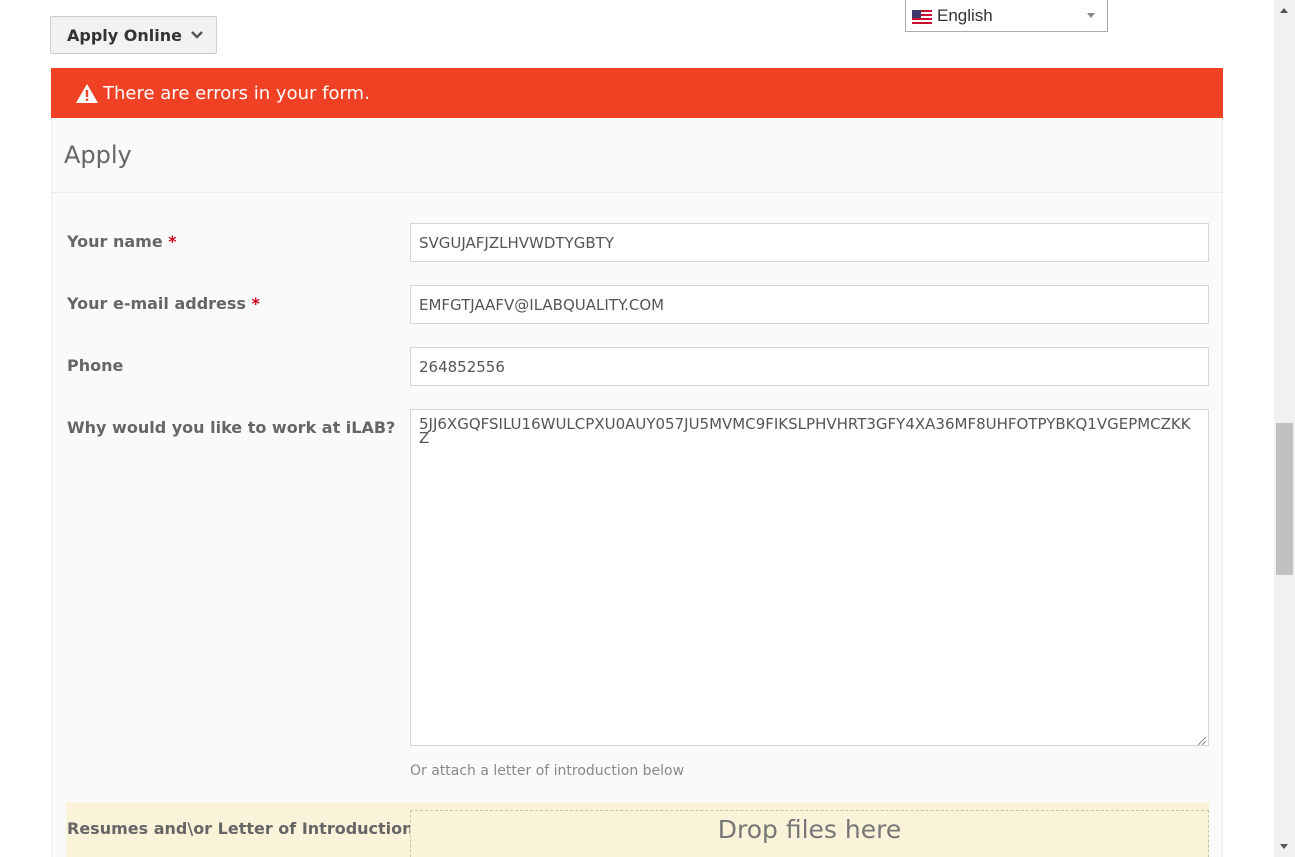  I want to click on scroll-down-icon, so click(1284, 846).